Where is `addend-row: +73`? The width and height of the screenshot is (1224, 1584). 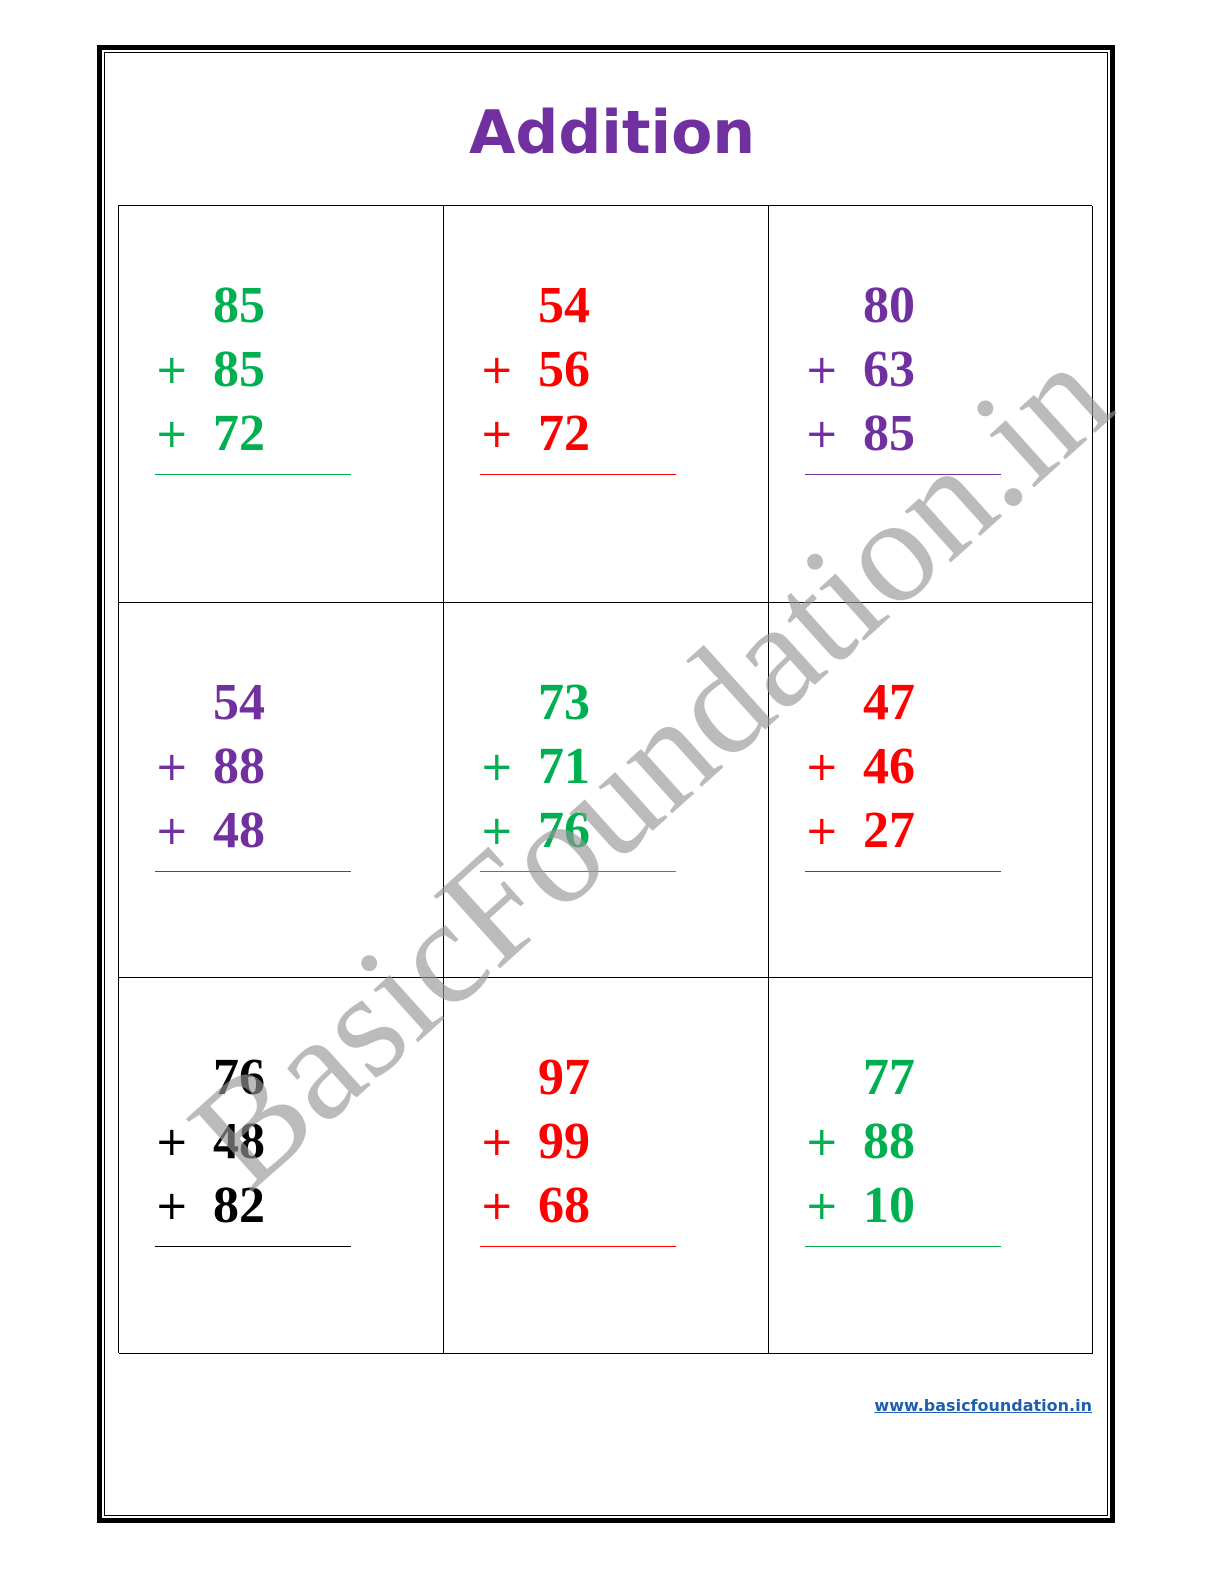
addend-row: +73 is located at coordinates (578, 703).